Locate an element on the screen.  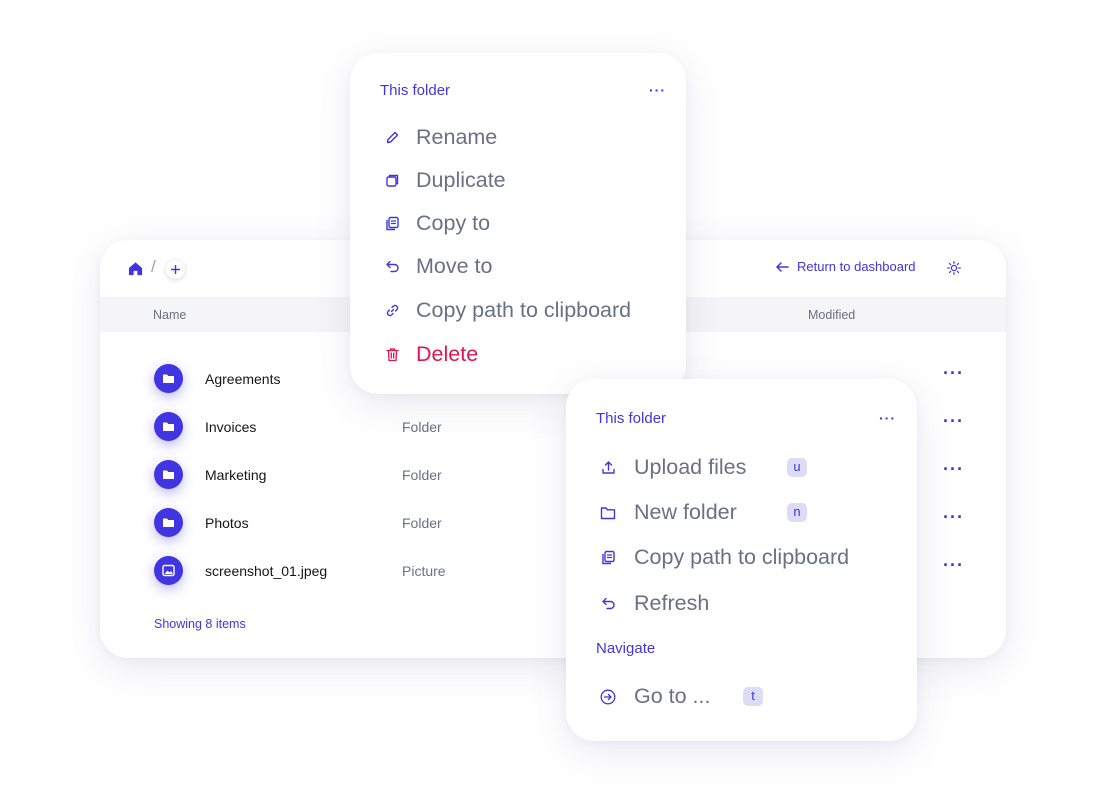
trash-icon is located at coordinates (392, 355).